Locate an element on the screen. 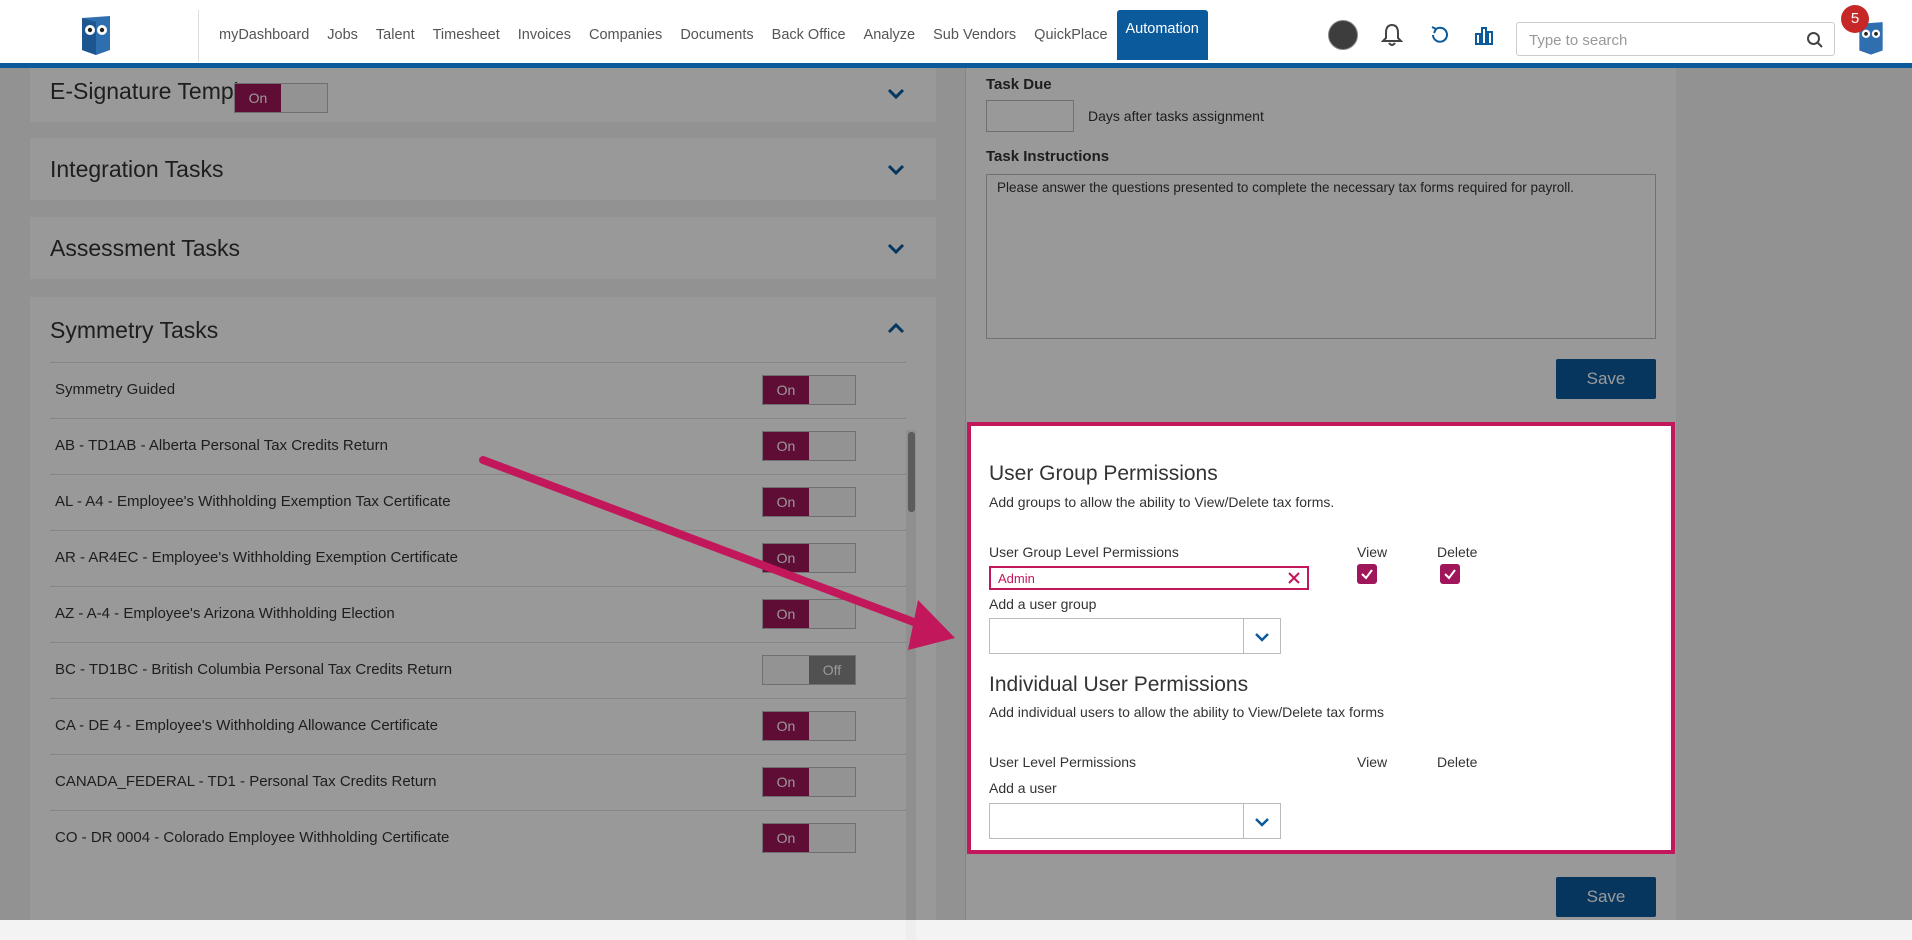  nav-back-office: Back Office is located at coordinates (809, 35).